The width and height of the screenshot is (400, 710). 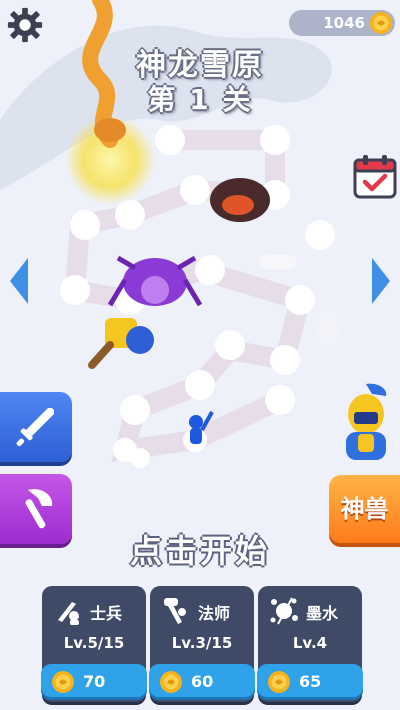 I want to click on sword-skill-button, so click(x=36, y=427).